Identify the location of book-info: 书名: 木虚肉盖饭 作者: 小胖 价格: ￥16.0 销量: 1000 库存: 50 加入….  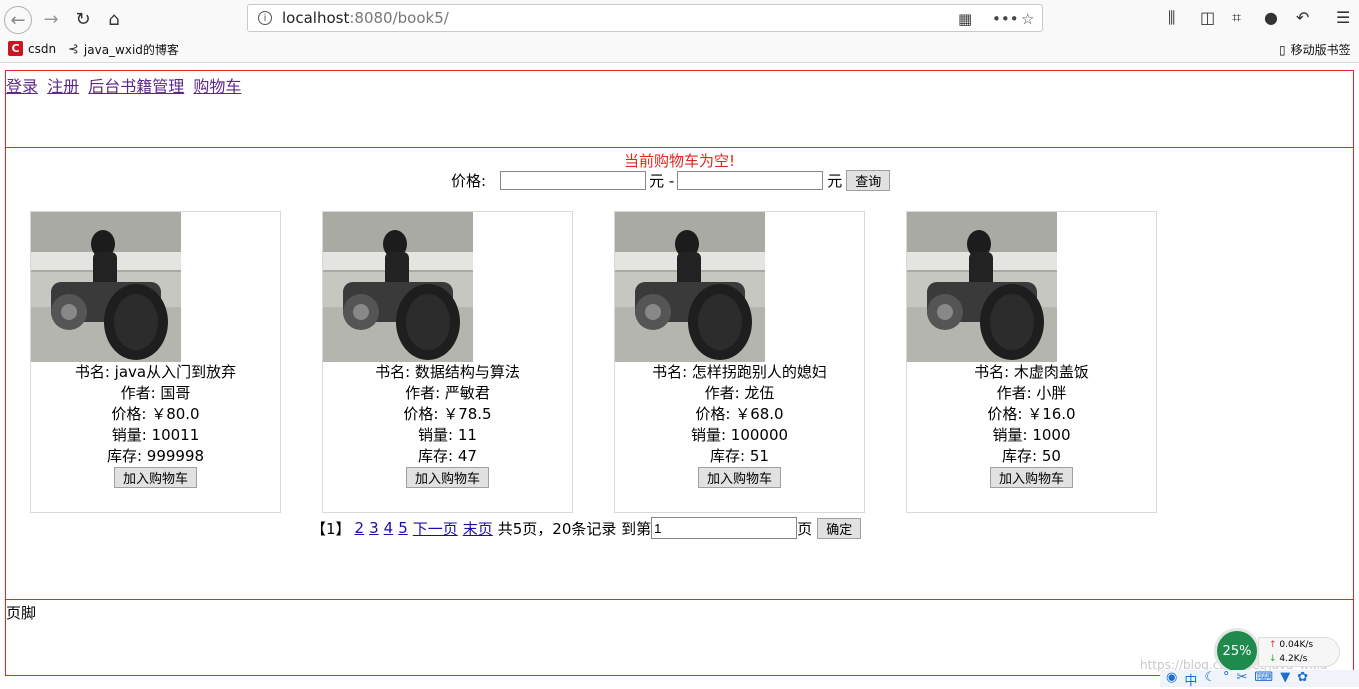
(1031, 425).